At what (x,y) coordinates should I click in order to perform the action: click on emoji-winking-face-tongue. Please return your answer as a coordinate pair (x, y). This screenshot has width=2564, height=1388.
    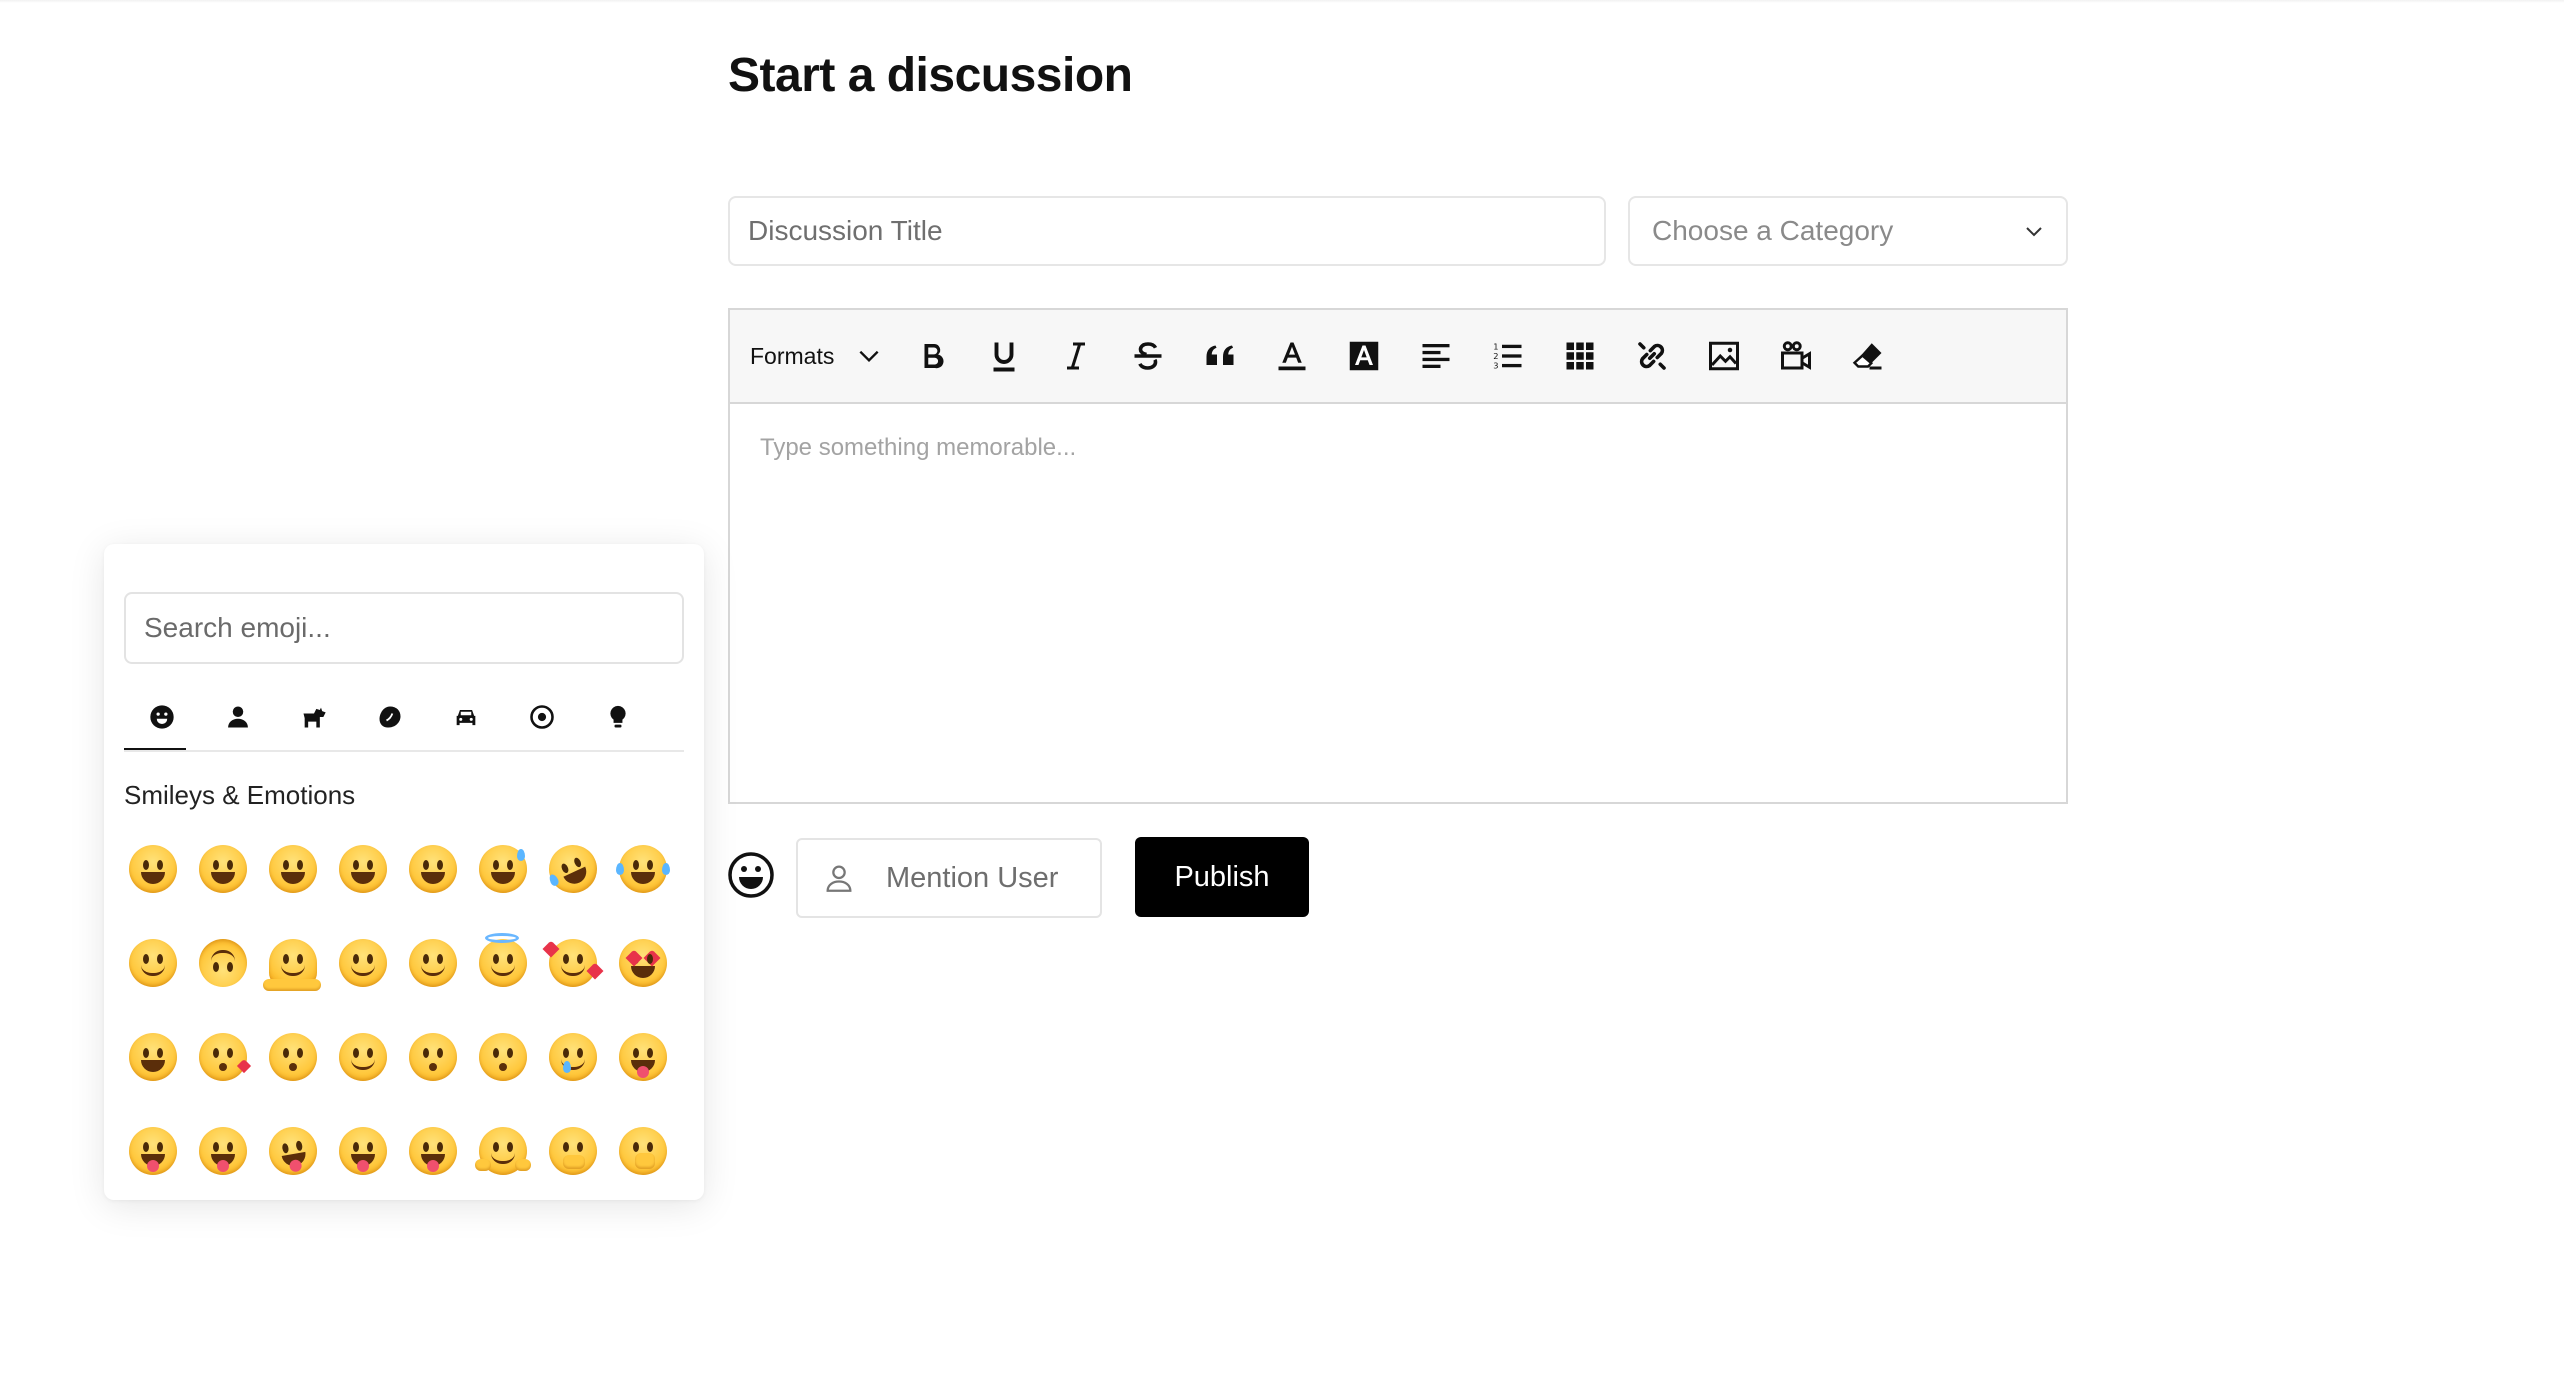
    Looking at the image, I should click on (223, 1151).